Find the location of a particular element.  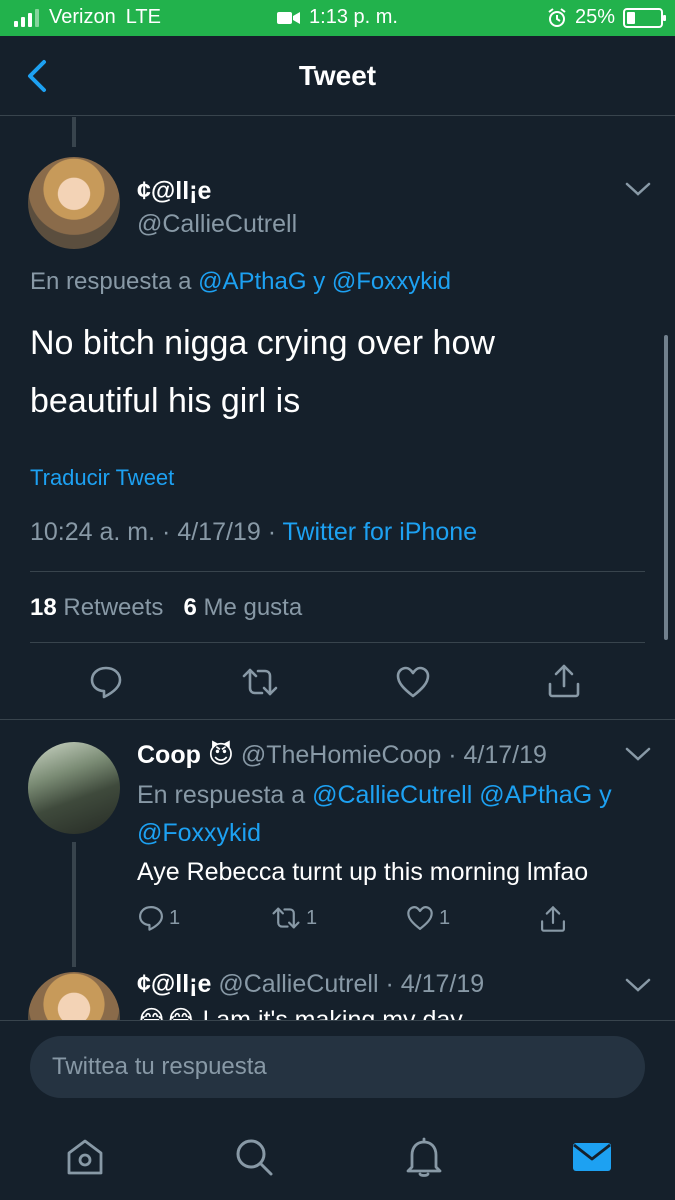

status-bar: Verizon LTE 1:13 p. m. 25% is located at coordinates (337, 18).